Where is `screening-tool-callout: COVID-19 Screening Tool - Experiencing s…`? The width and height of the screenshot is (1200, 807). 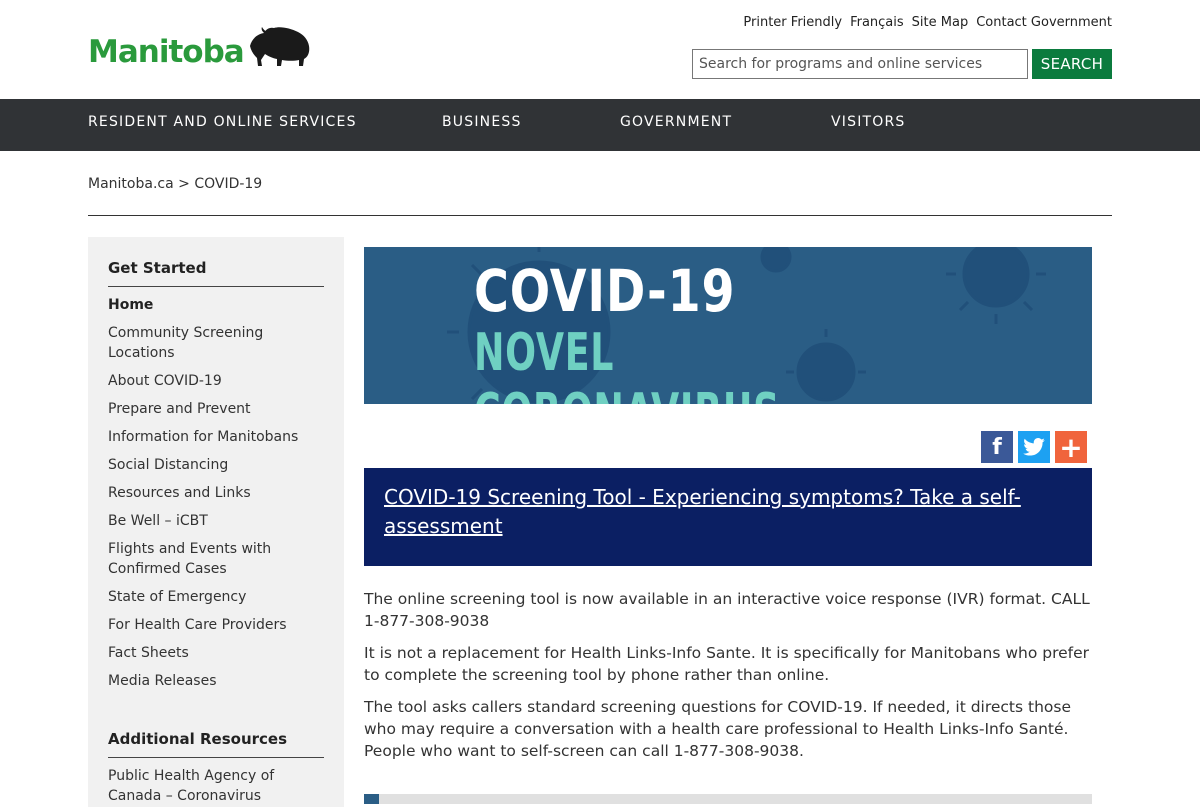 screening-tool-callout: COVID-19 Screening Tool - Experiencing s… is located at coordinates (728, 517).